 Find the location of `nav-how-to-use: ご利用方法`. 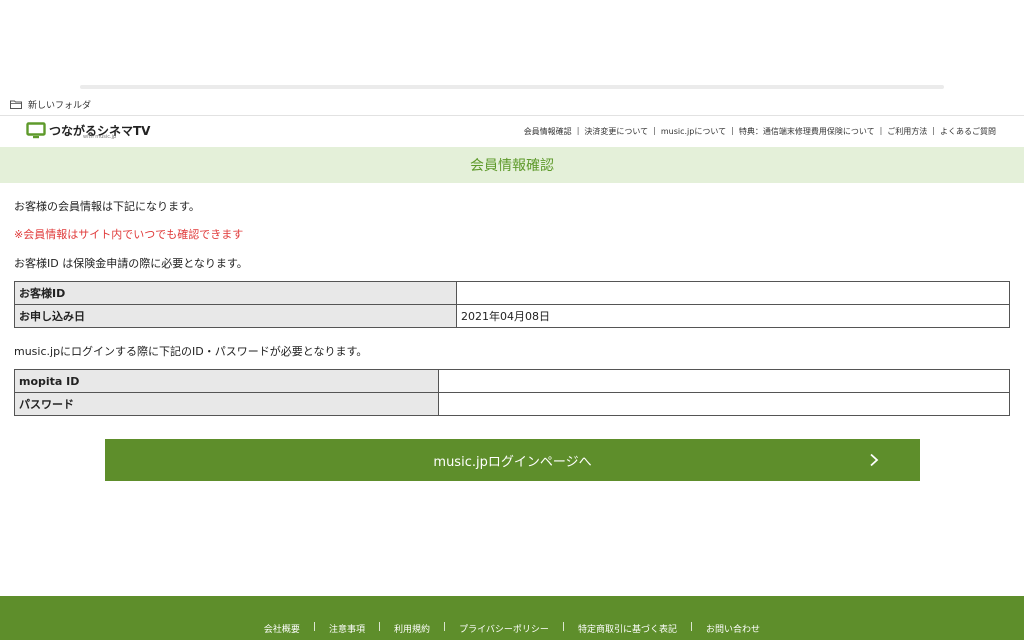

nav-how-to-use: ご利用方法 is located at coordinates (907, 131).